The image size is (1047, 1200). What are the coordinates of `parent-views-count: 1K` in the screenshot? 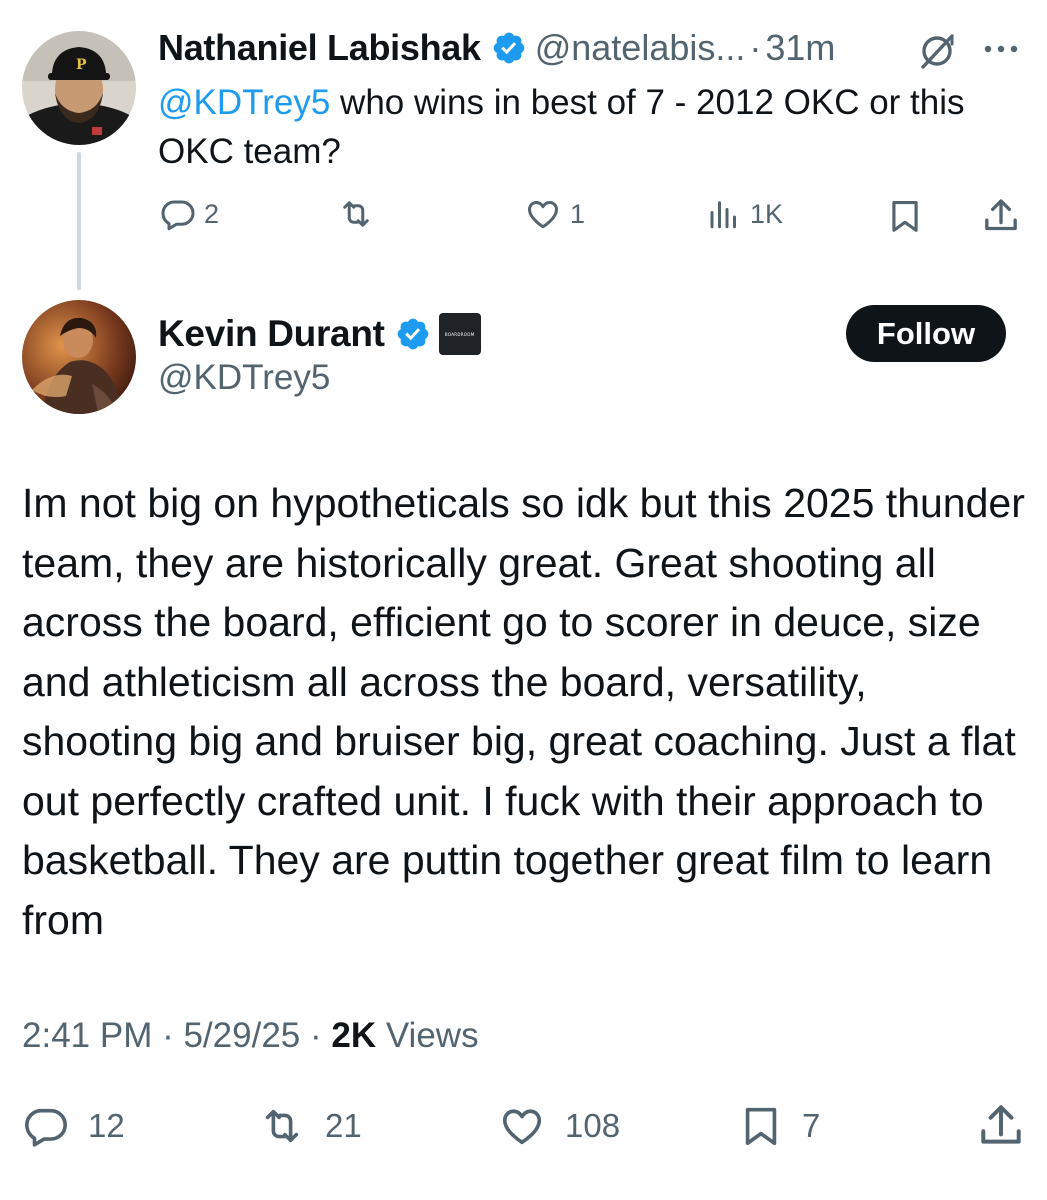 It's located at (767, 213).